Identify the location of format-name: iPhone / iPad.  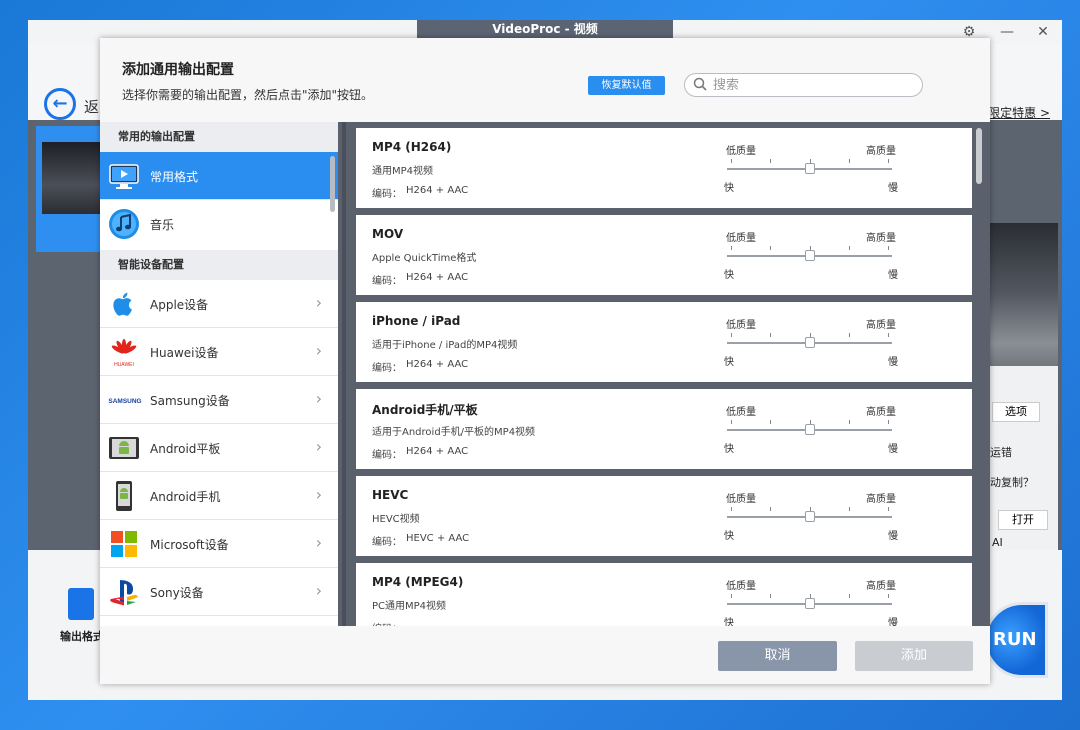
(416, 321).